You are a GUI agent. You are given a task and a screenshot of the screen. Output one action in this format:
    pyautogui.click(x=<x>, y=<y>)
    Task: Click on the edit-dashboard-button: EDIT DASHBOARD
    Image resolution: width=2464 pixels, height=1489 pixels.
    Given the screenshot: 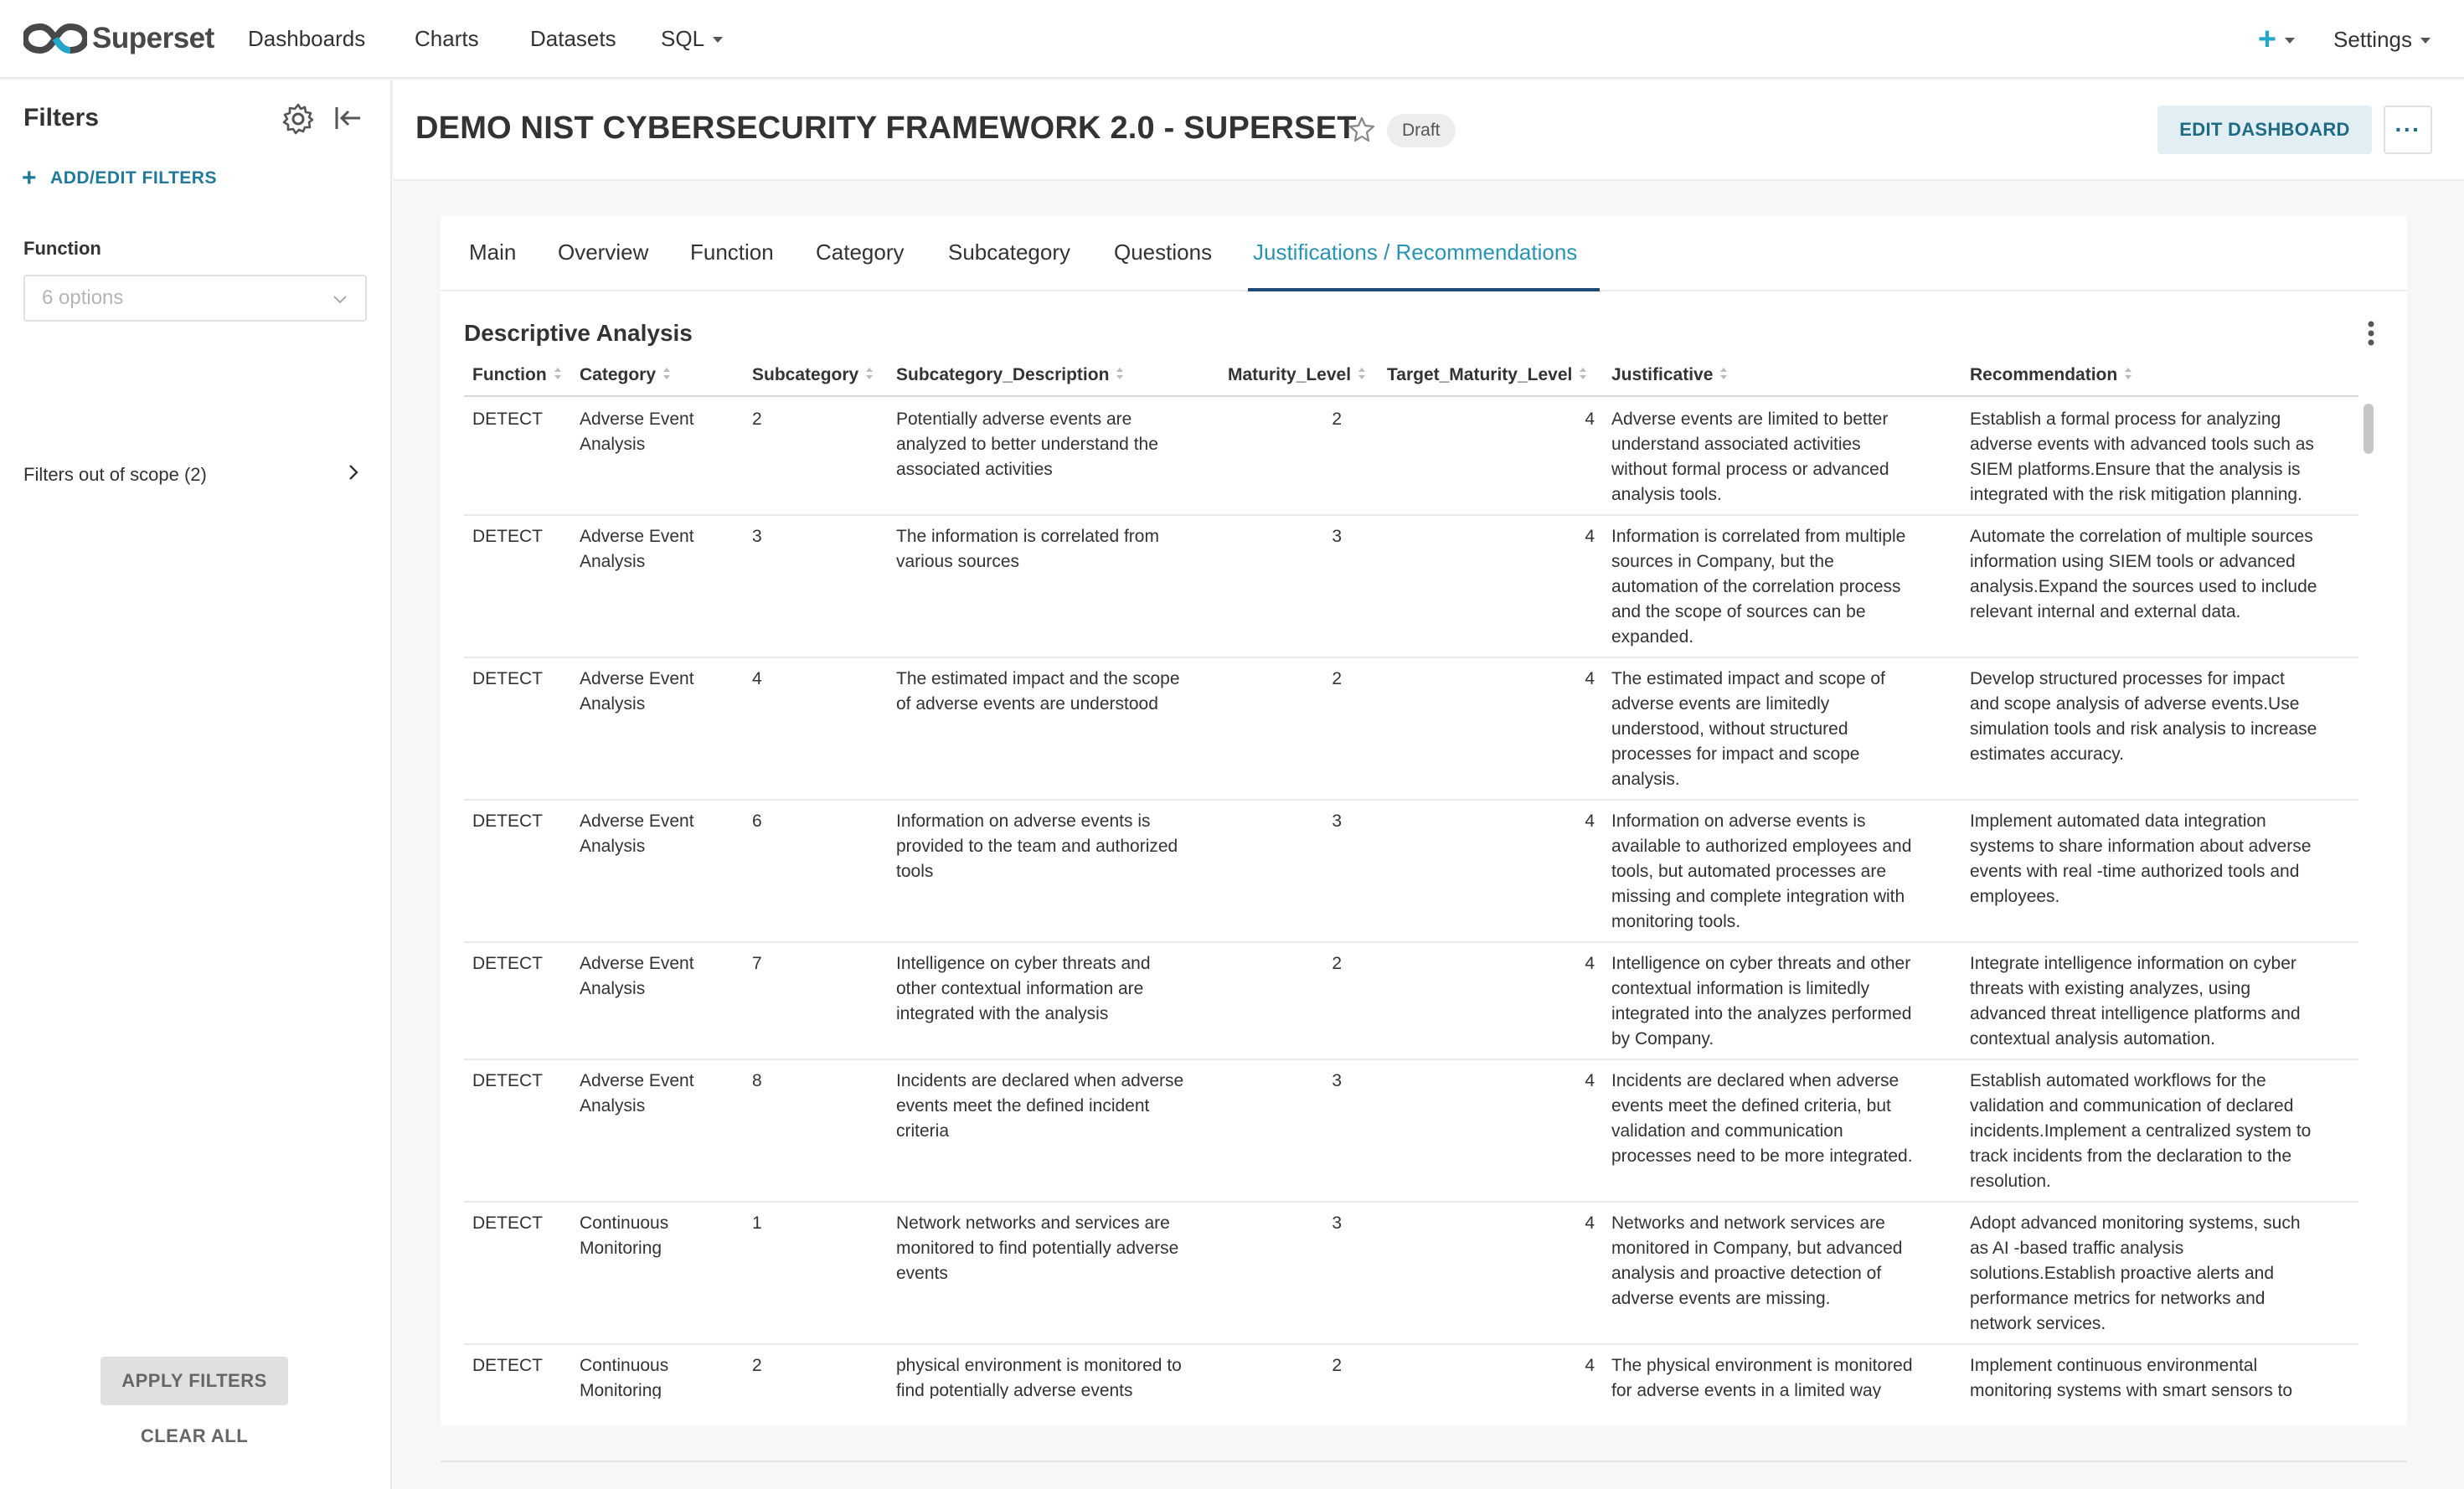 What is the action you would take?
    pyautogui.click(x=2264, y=130)
    